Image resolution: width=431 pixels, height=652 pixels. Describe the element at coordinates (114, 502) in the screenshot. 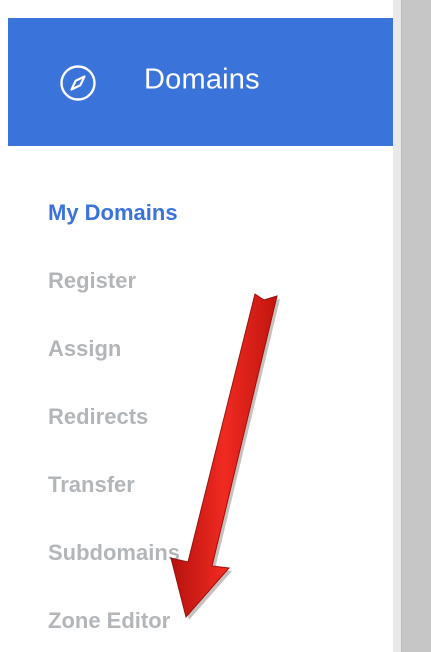

I see `sidebar-item-transfer: Transfer` at that location.